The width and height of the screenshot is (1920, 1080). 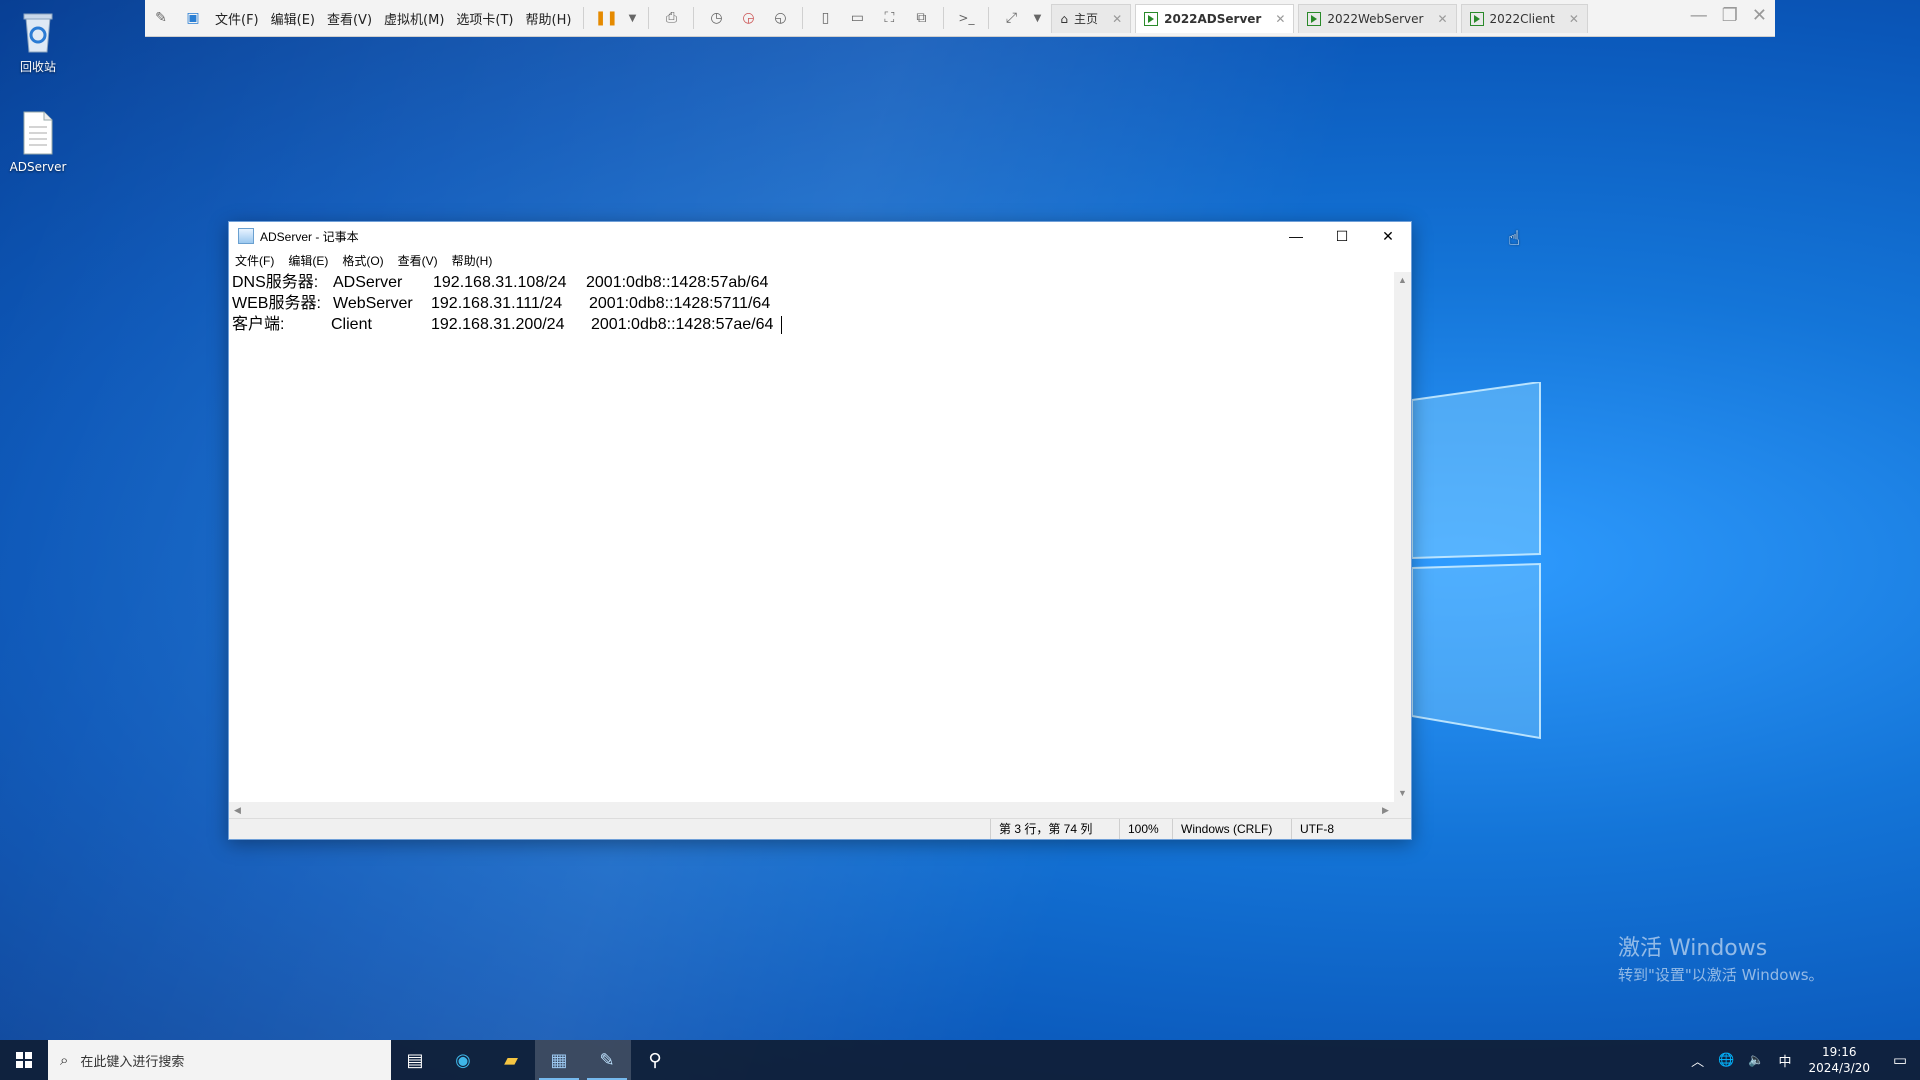 What do you see at coordinates (38, 41) in the screenshot?
I see `recycle-bin-shortcut: 回收站` at bounding box center [38, 41].